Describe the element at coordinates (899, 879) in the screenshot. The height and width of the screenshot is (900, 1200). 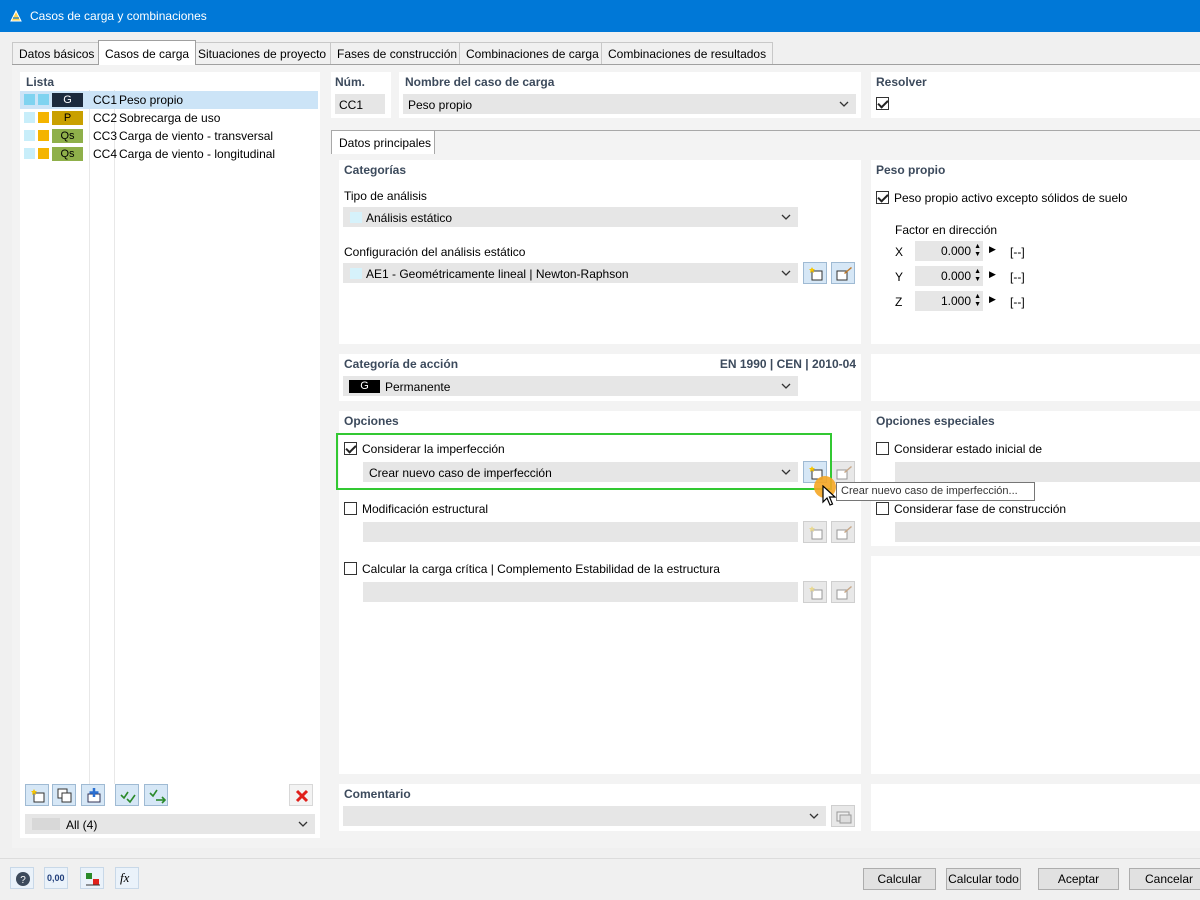
I see `calcular-button: Calcular` at that location.